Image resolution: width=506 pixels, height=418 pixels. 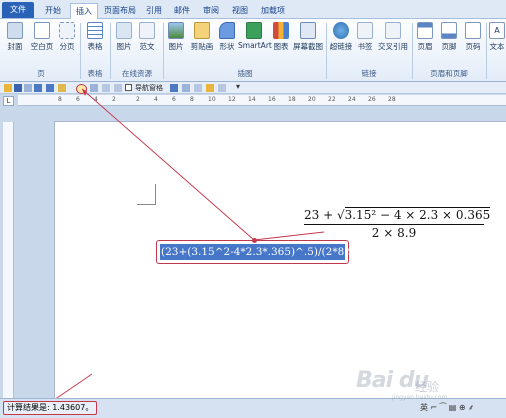 I want to click on watermark-url: jingyan.baidu.com, so click(x=420, y=397).